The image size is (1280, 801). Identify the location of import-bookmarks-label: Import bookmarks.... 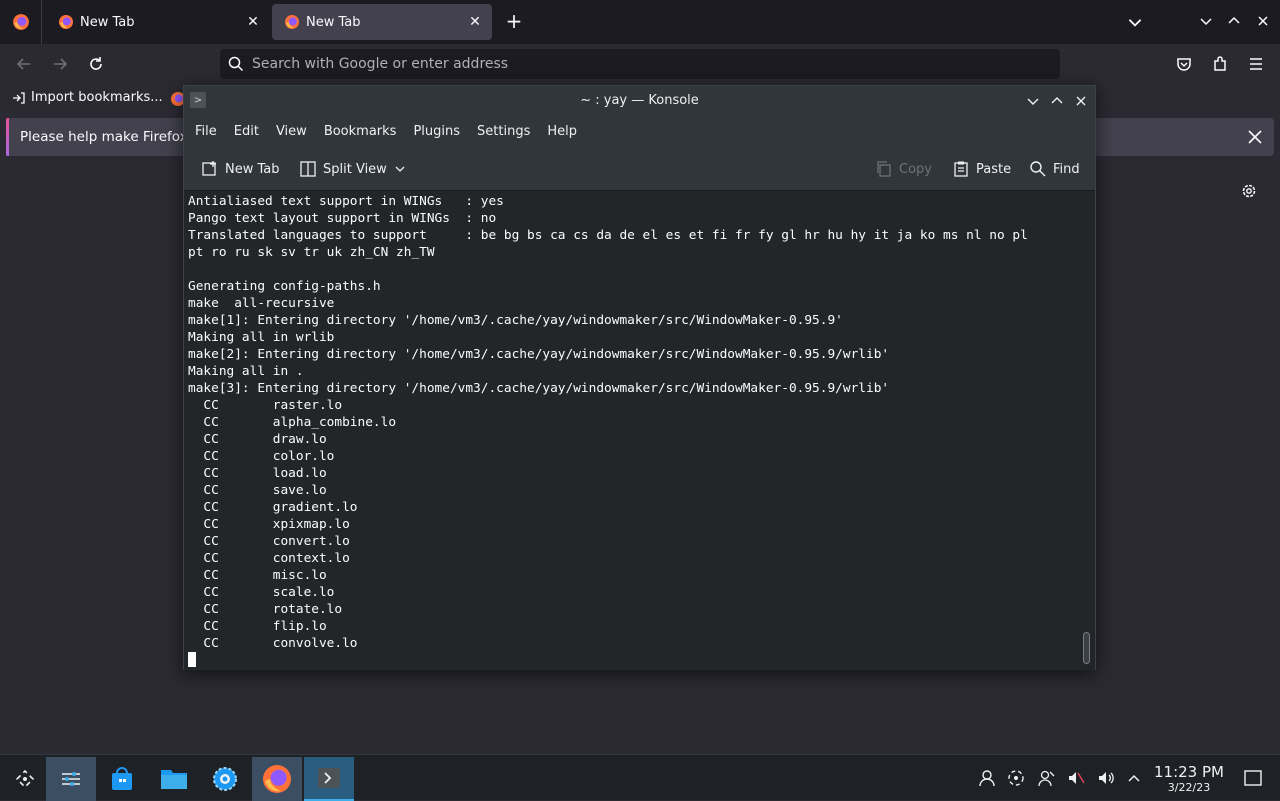
(97, 97).